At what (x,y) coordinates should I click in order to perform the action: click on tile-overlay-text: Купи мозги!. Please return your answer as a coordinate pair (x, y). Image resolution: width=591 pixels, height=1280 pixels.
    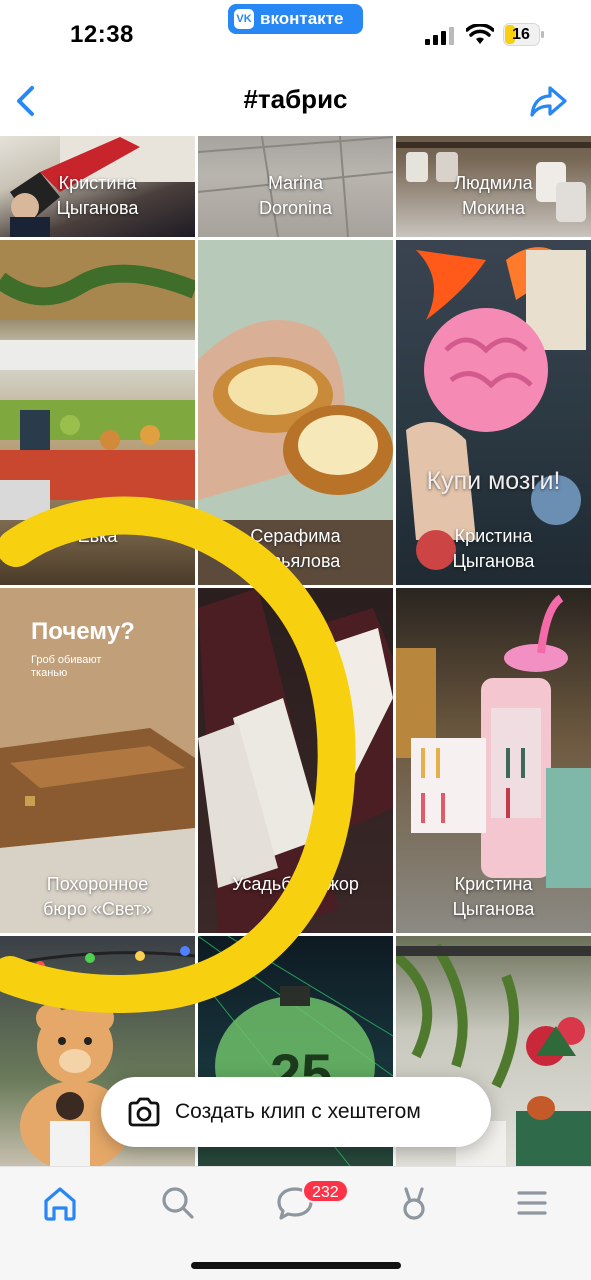
    Looking at the image, I should click on (493, 481).